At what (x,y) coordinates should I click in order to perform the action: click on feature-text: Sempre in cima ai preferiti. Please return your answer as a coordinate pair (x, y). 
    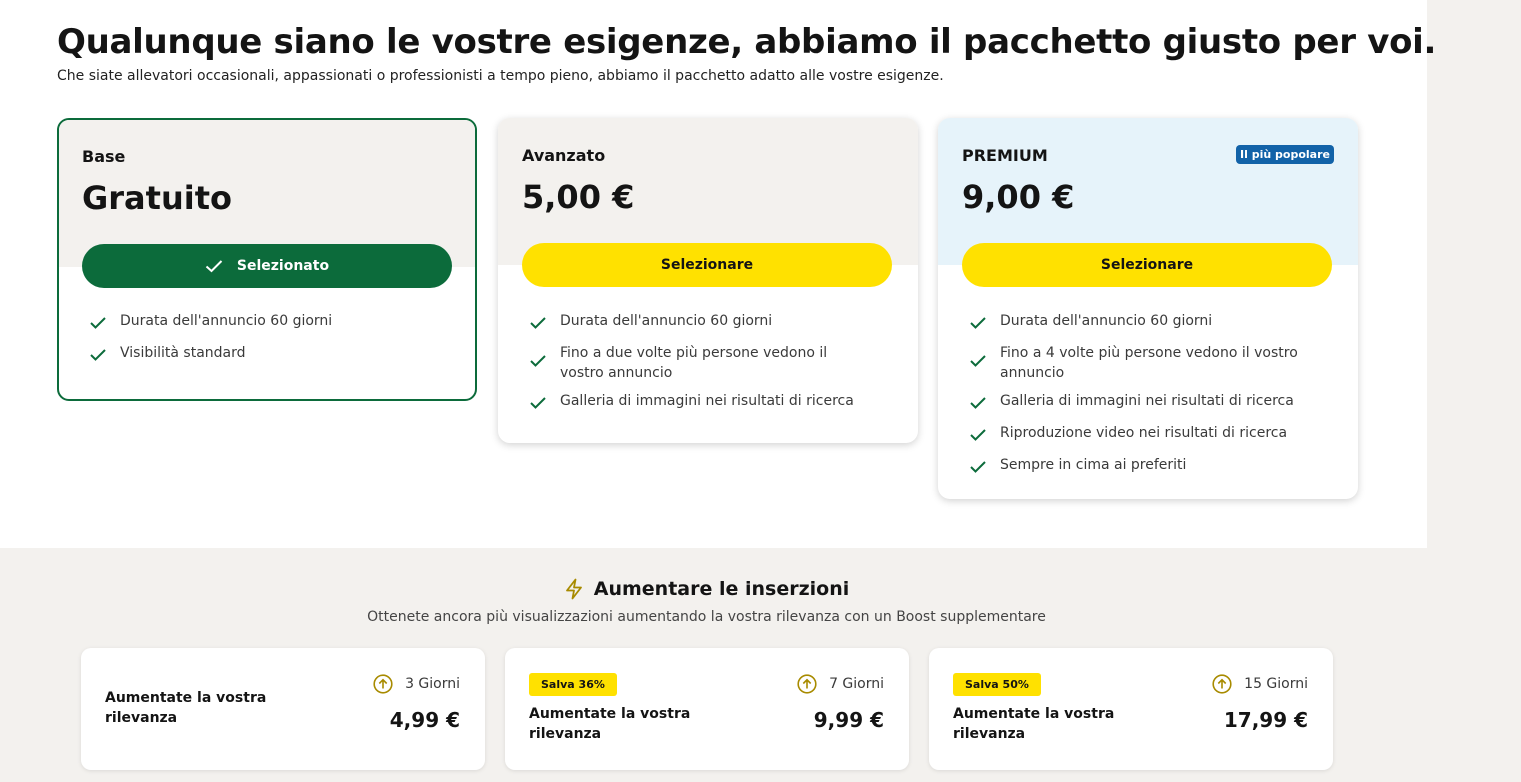
    Looking at the image, I should click on (1093, 465).